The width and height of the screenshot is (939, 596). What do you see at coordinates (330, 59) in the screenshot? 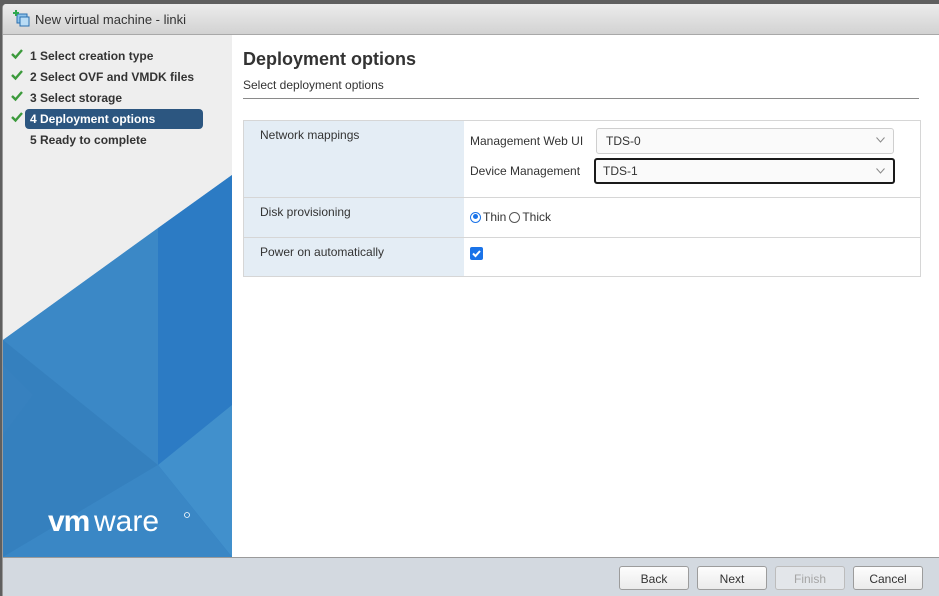
I see `page-title: Deployment options` at bounding box center [330, 59].